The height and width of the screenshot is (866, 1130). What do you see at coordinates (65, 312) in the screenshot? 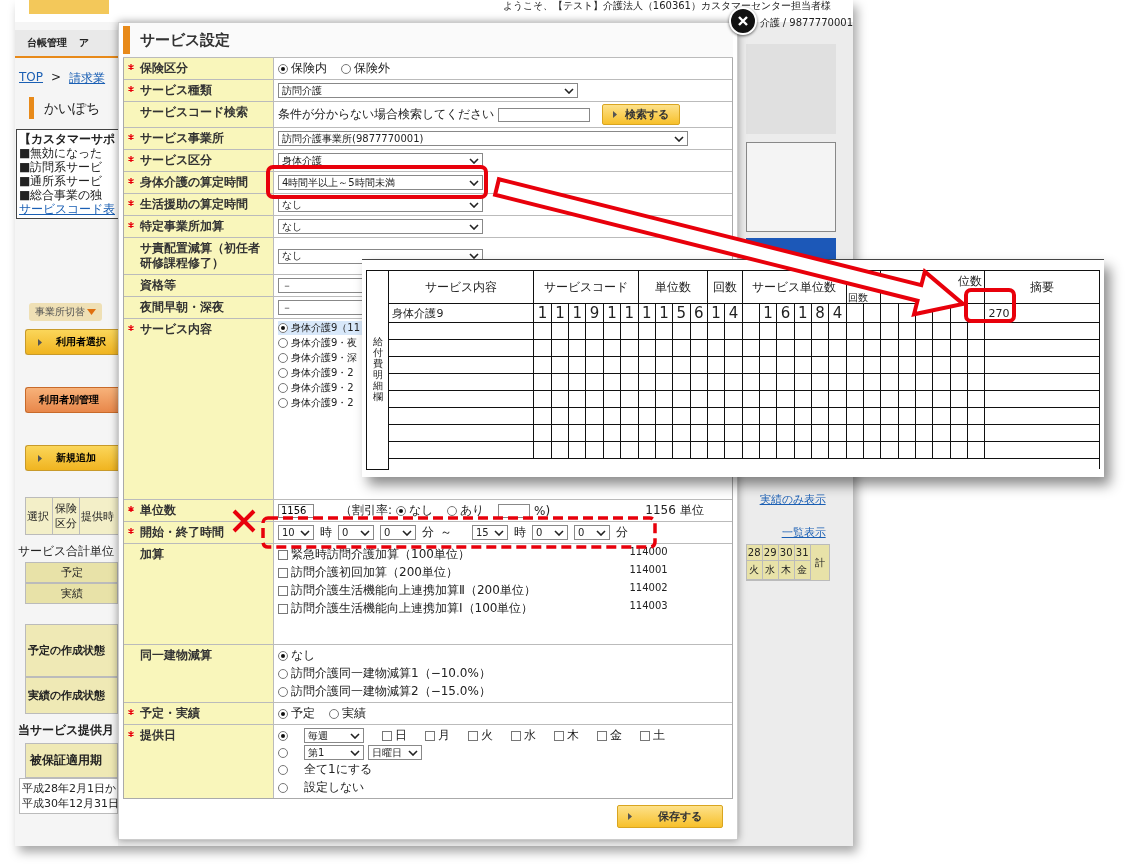
I see `office-switch-button: 事業所切替` at bounding box center [65, 312].